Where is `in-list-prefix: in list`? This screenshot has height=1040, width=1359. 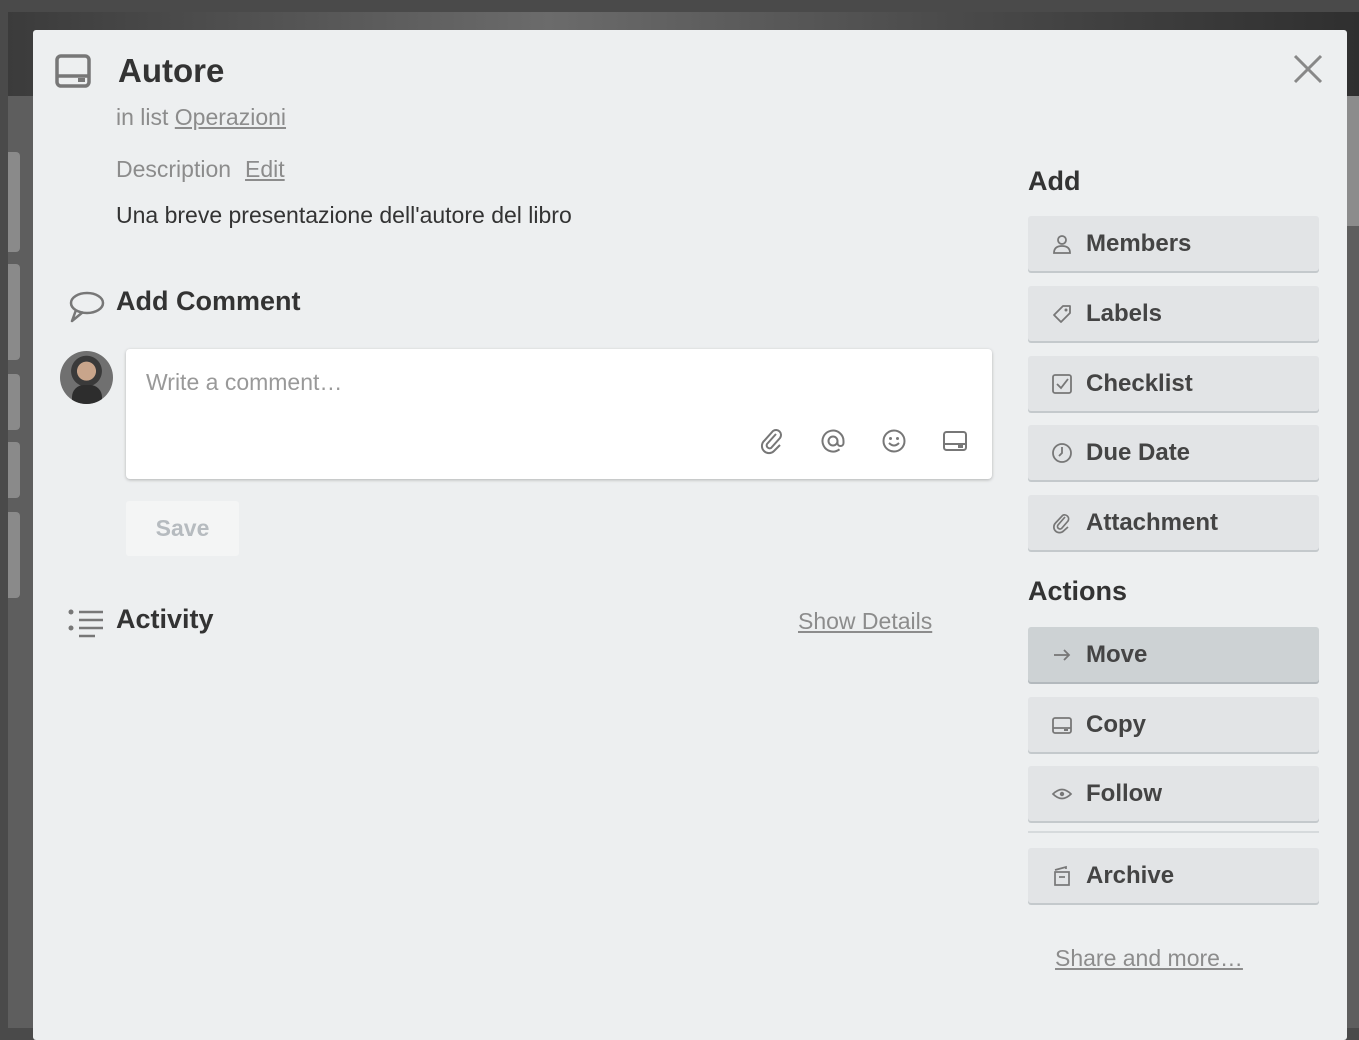 in-list-prefix: in list is located at coordinates (142, 117).